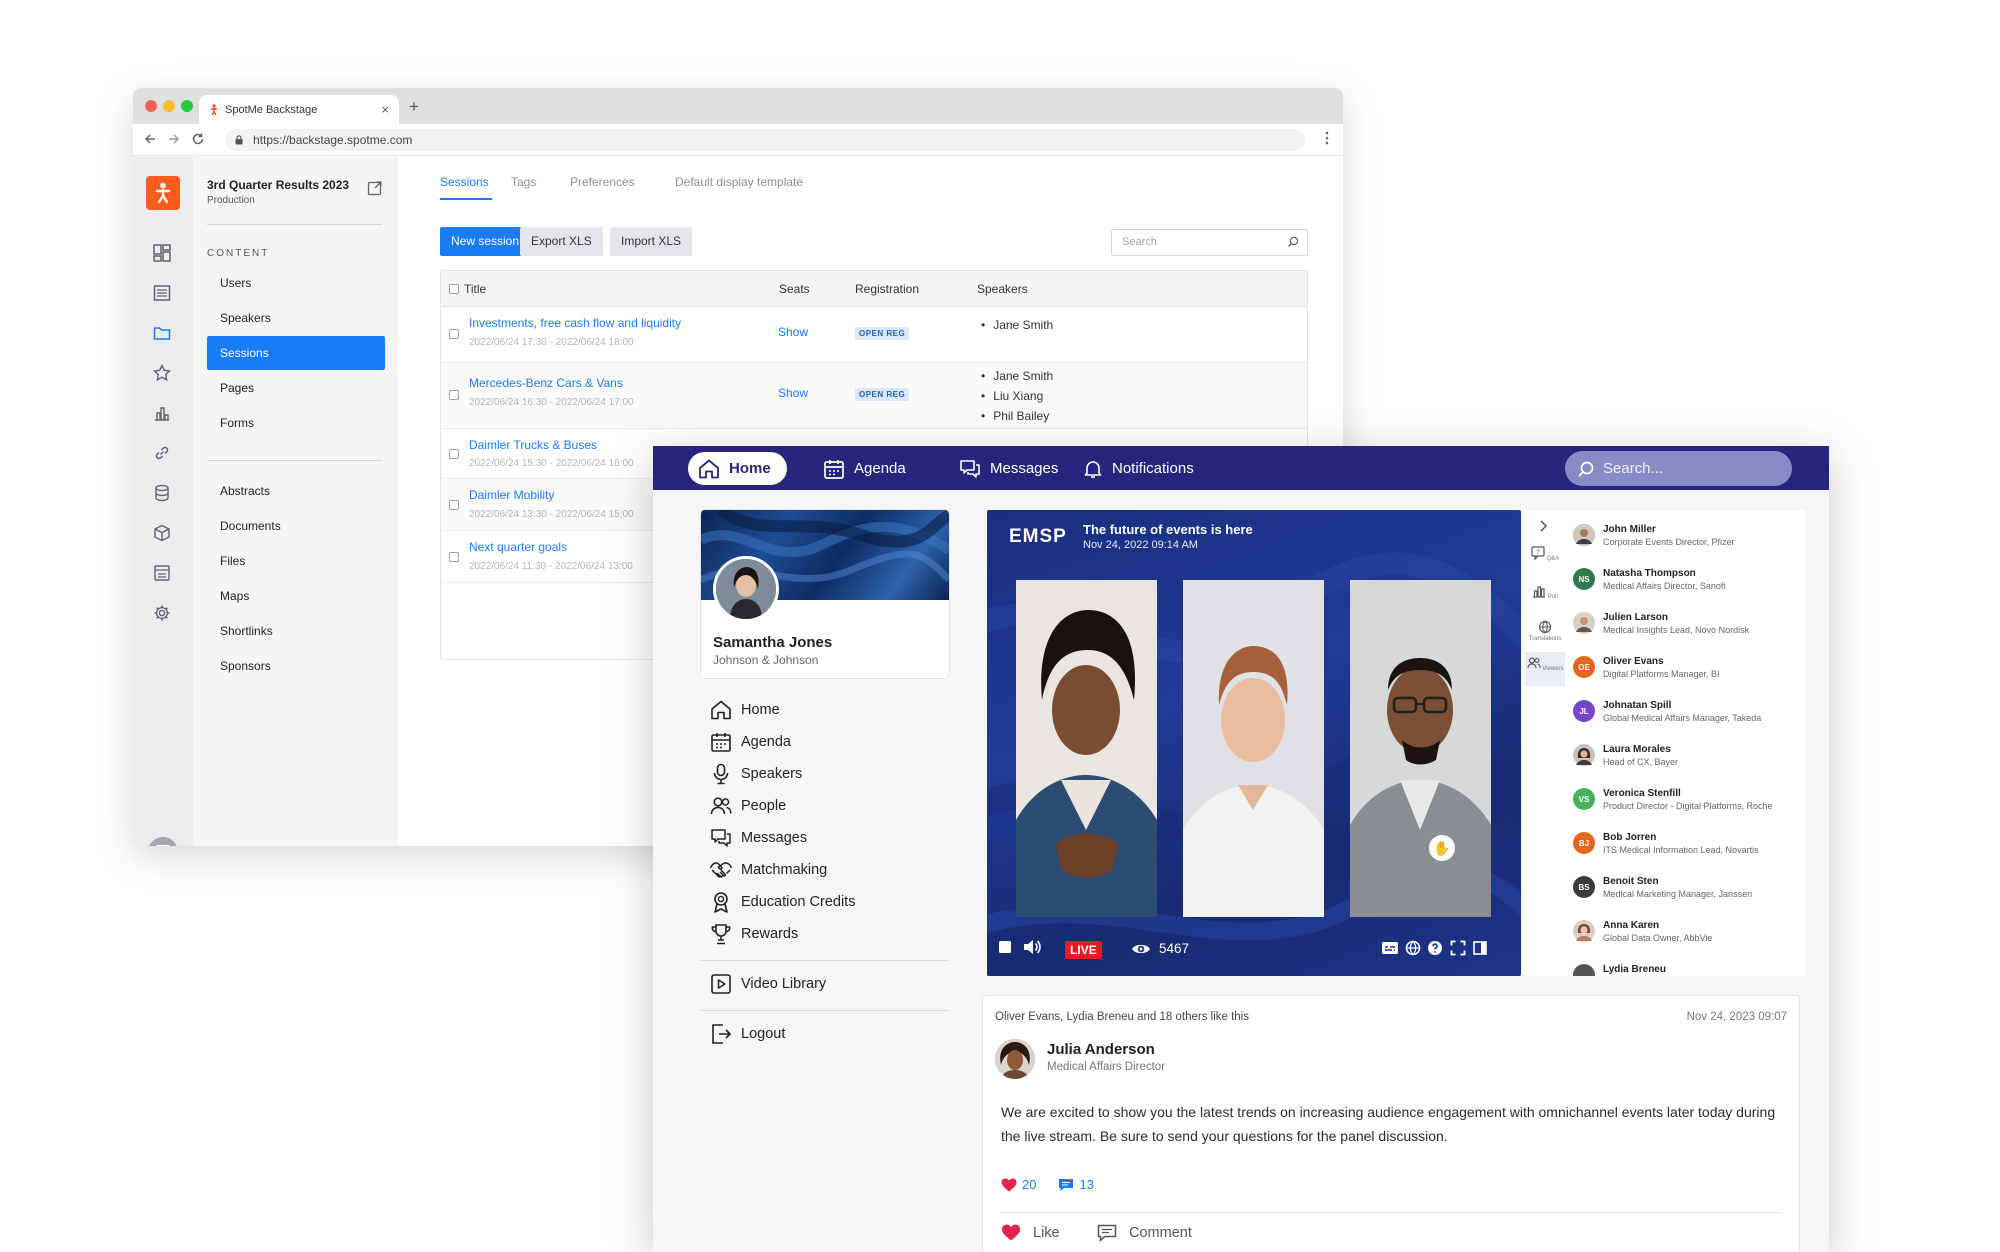 This screenshot has height=1252, width=2000. Describe the element at coordinates (765, 140) in the screenshot. I see `url-field: https://backstage.spotme.com` at that location.